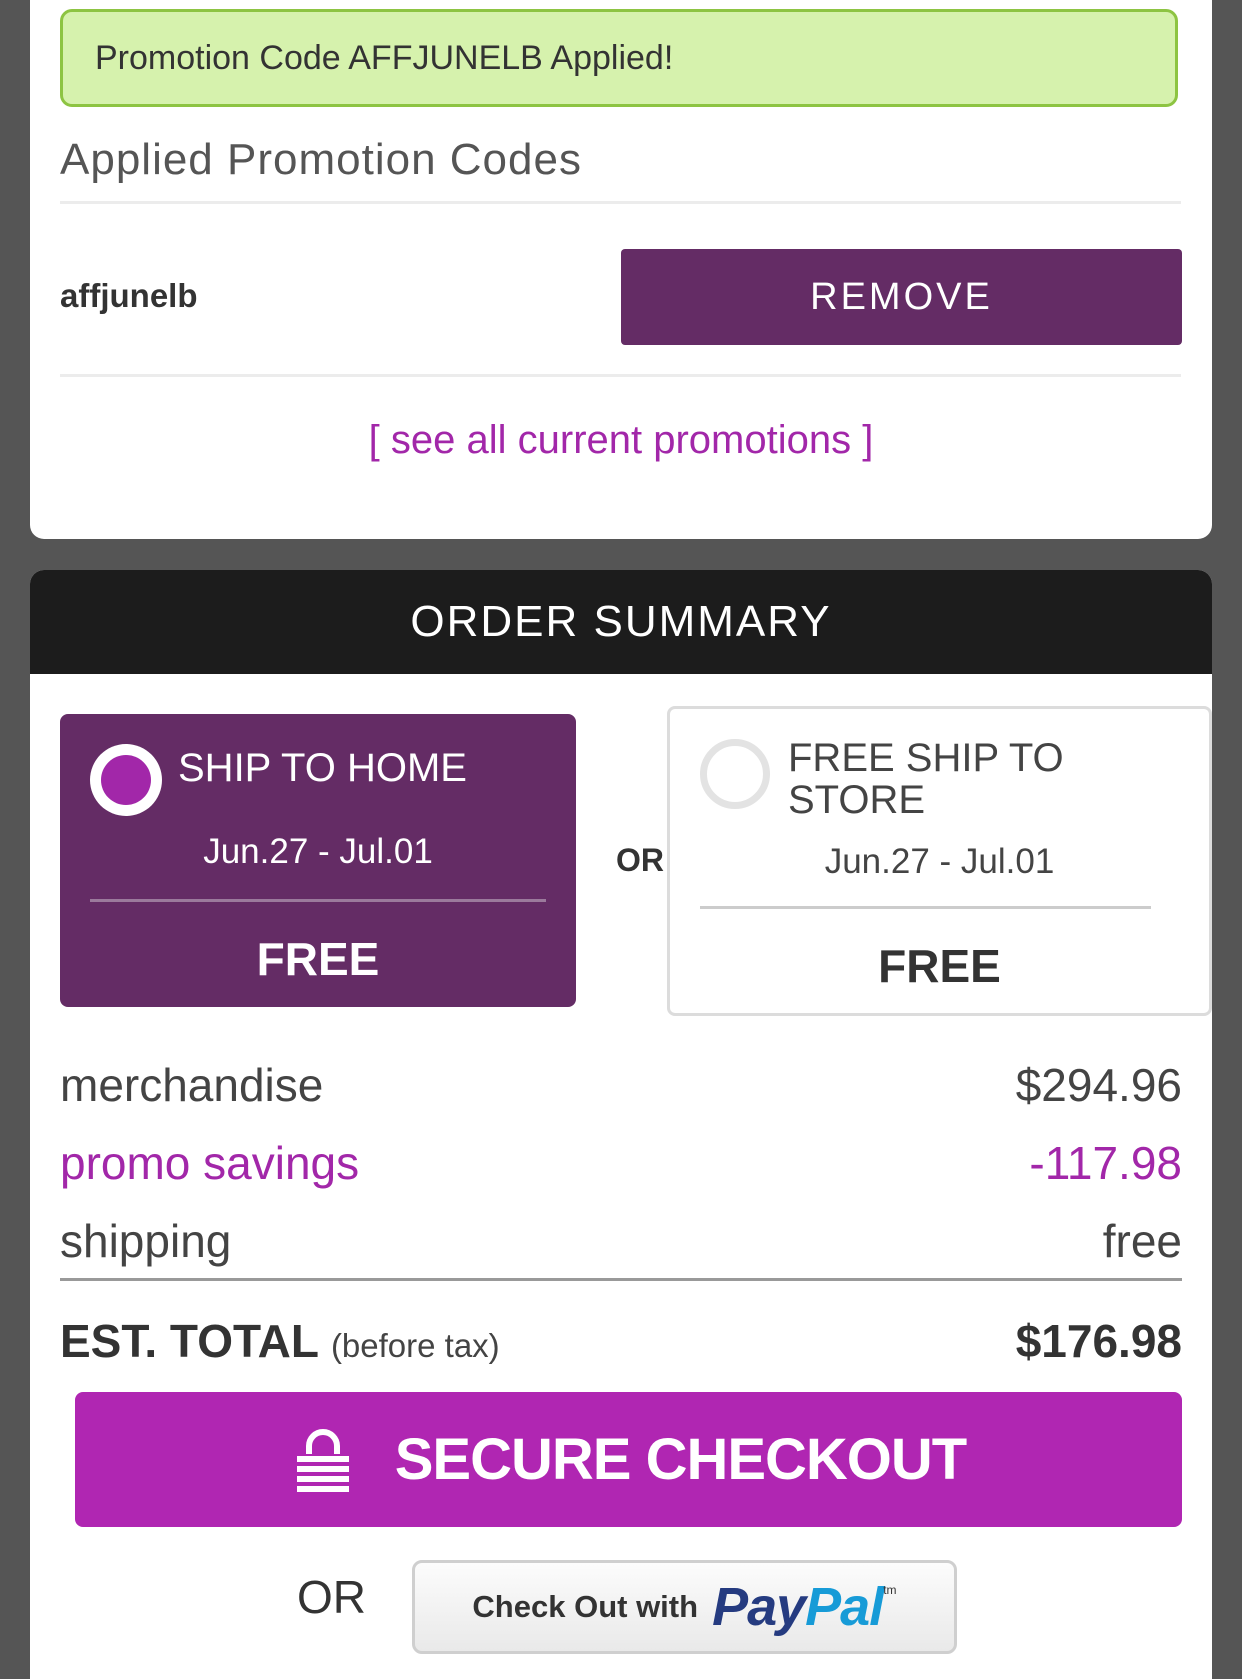  I want to click on paypal-logo-pal: Pal, so click(844, 1607).